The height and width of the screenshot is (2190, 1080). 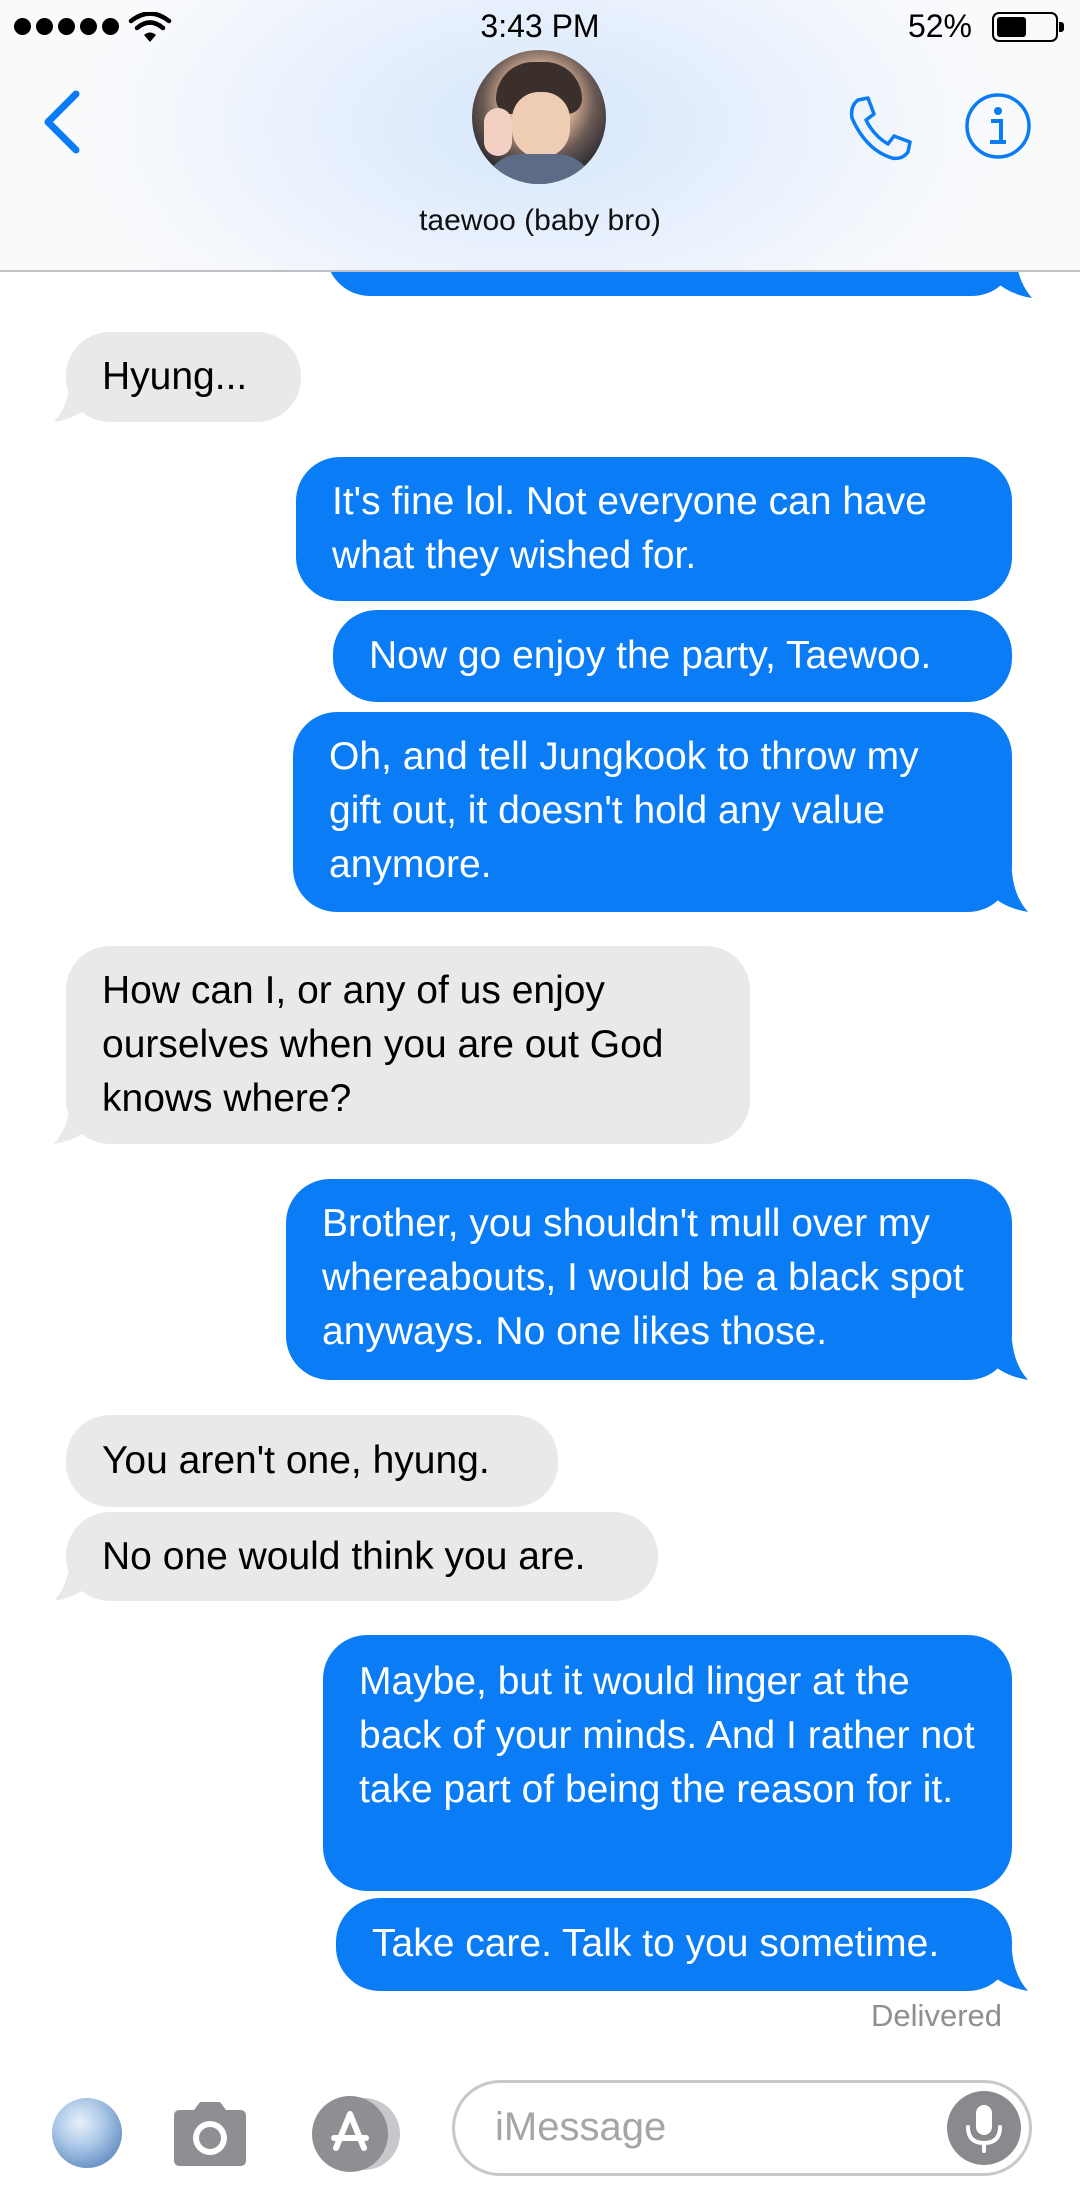 I want to click on message-text: You aren't one, hyung., so click(x=296, y=1460).